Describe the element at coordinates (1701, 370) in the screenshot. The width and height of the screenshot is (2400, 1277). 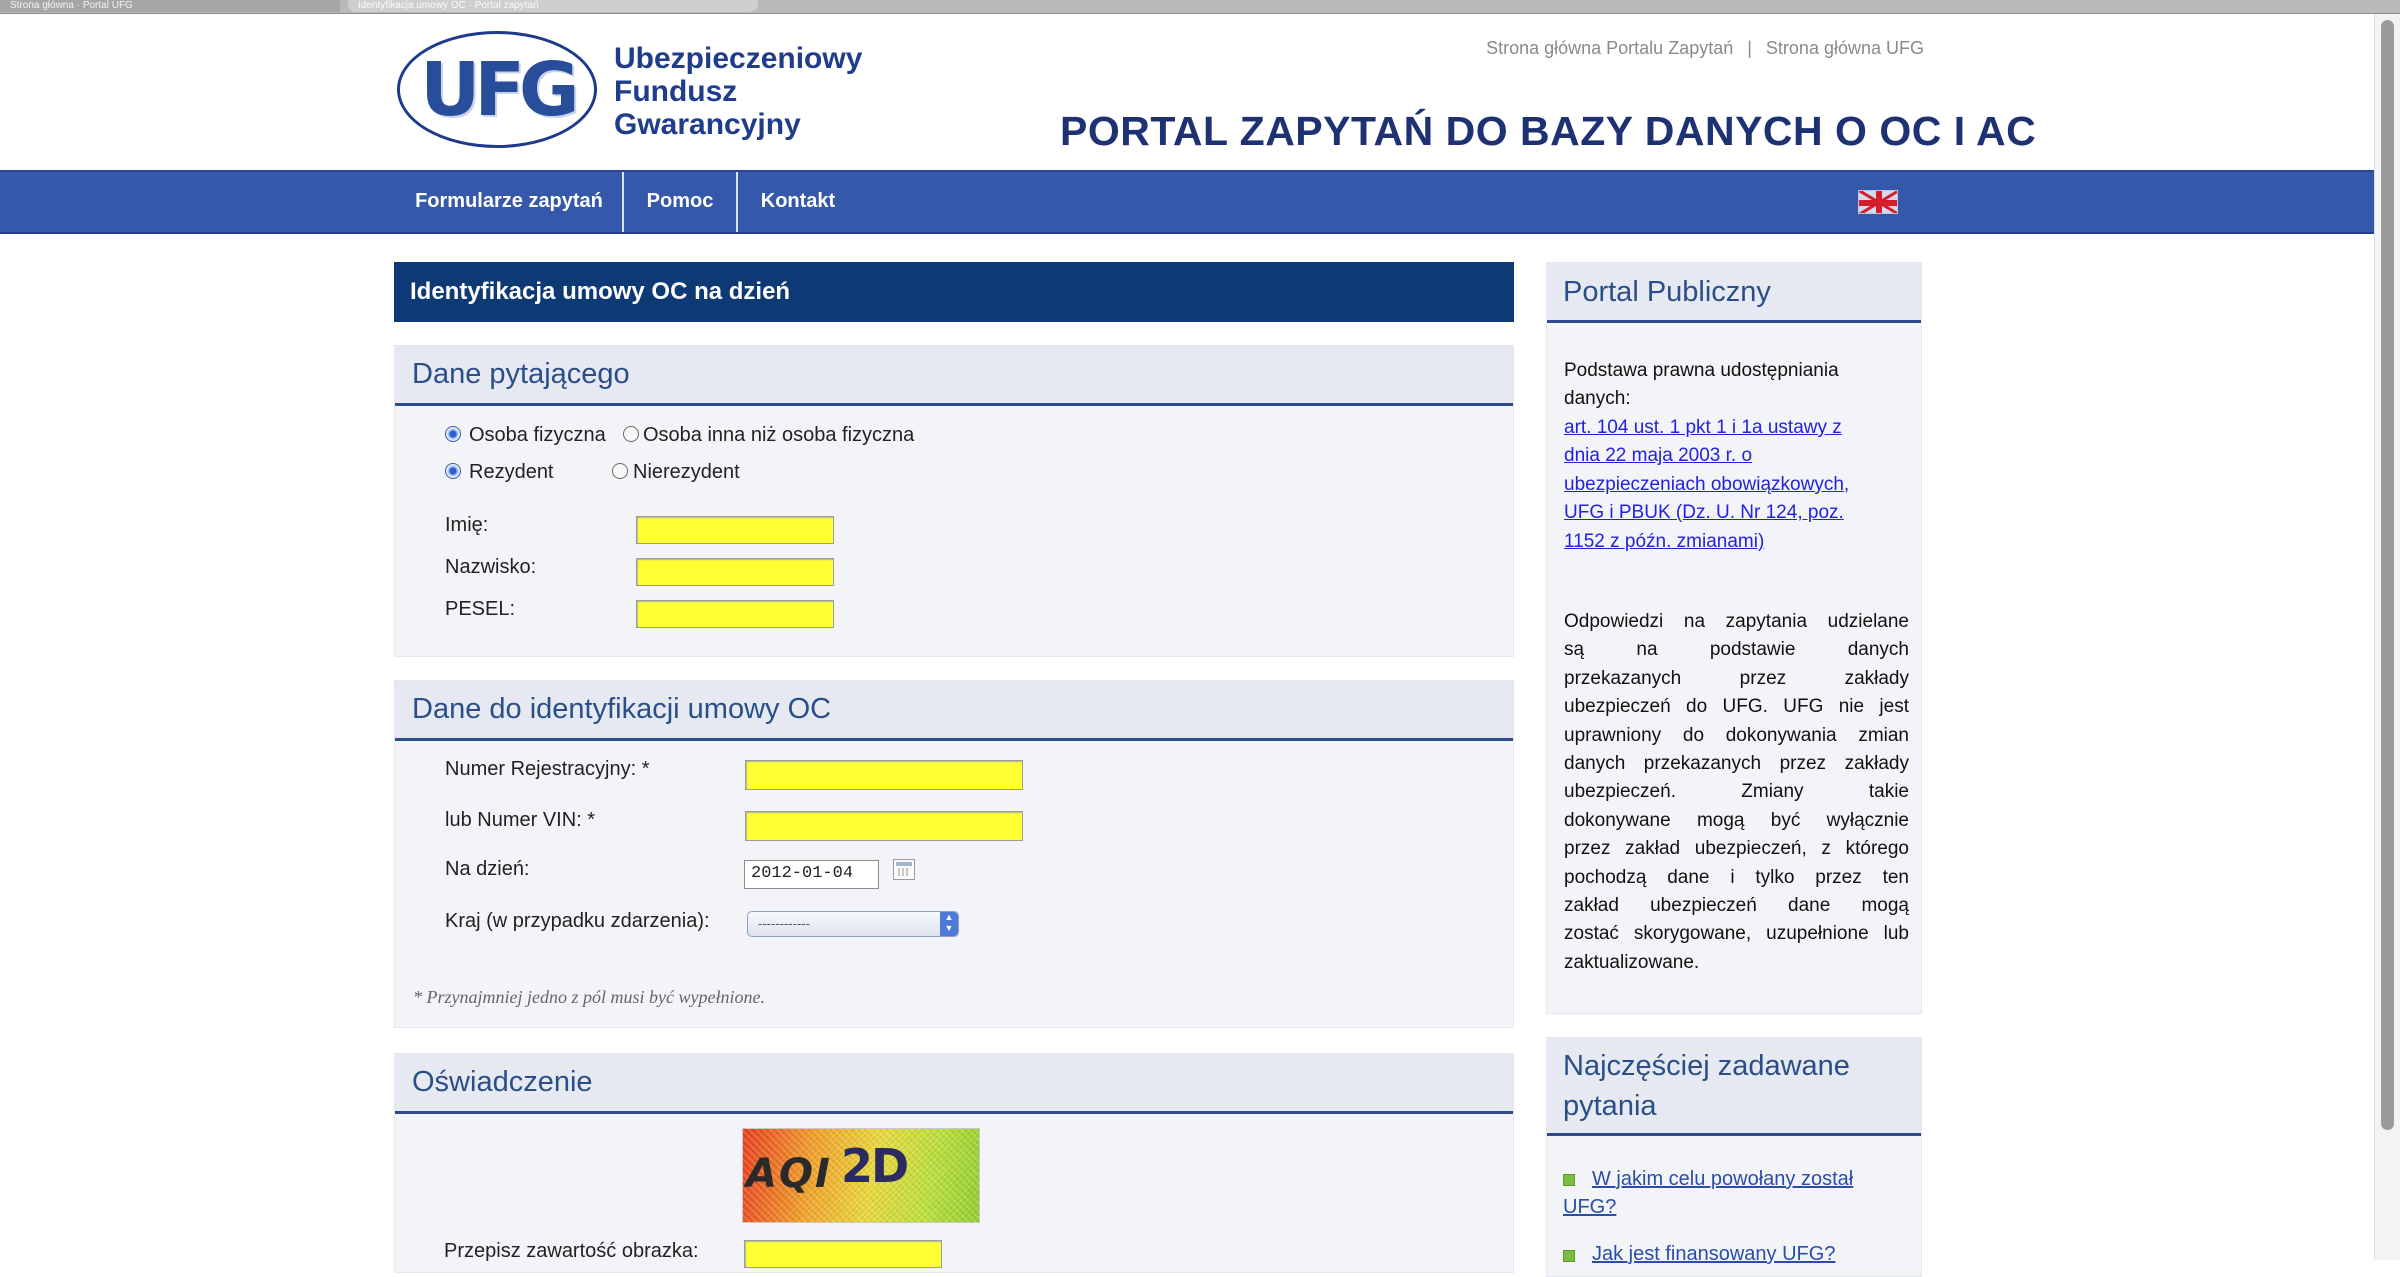
I see `text-line: Podstawa prawna udostępniania` at that location.